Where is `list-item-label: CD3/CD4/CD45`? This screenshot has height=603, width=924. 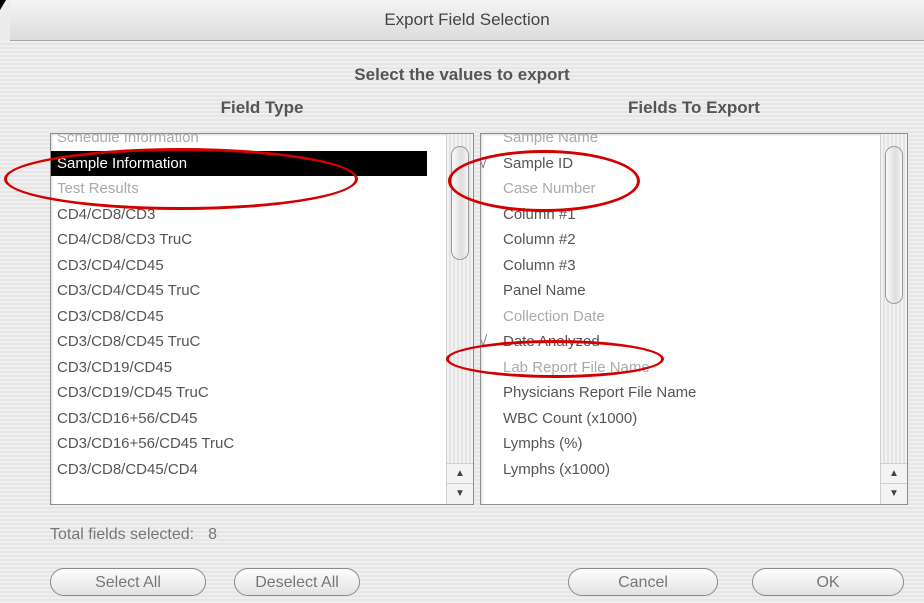
list-item-label: CD3/CD4/CD45 is located at coordinates (110, 265).